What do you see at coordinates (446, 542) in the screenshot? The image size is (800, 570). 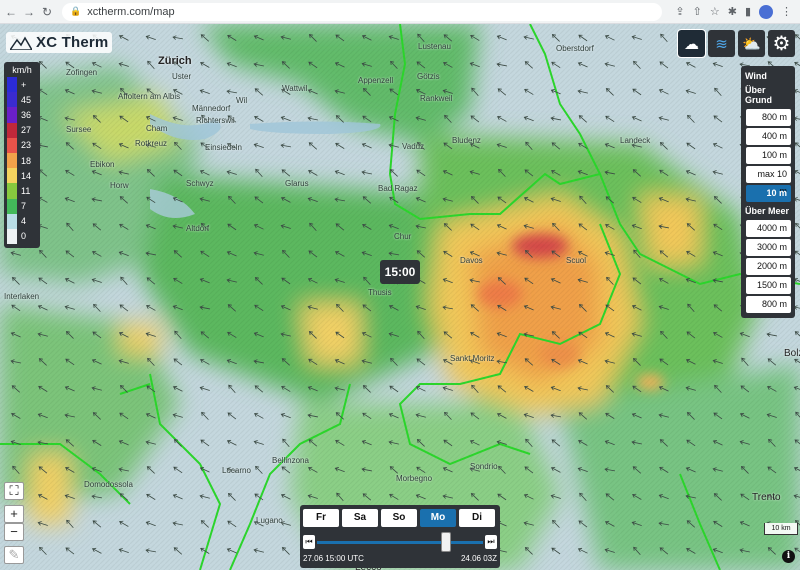 I see `slider-thumb` at bounding box center [446, 542].